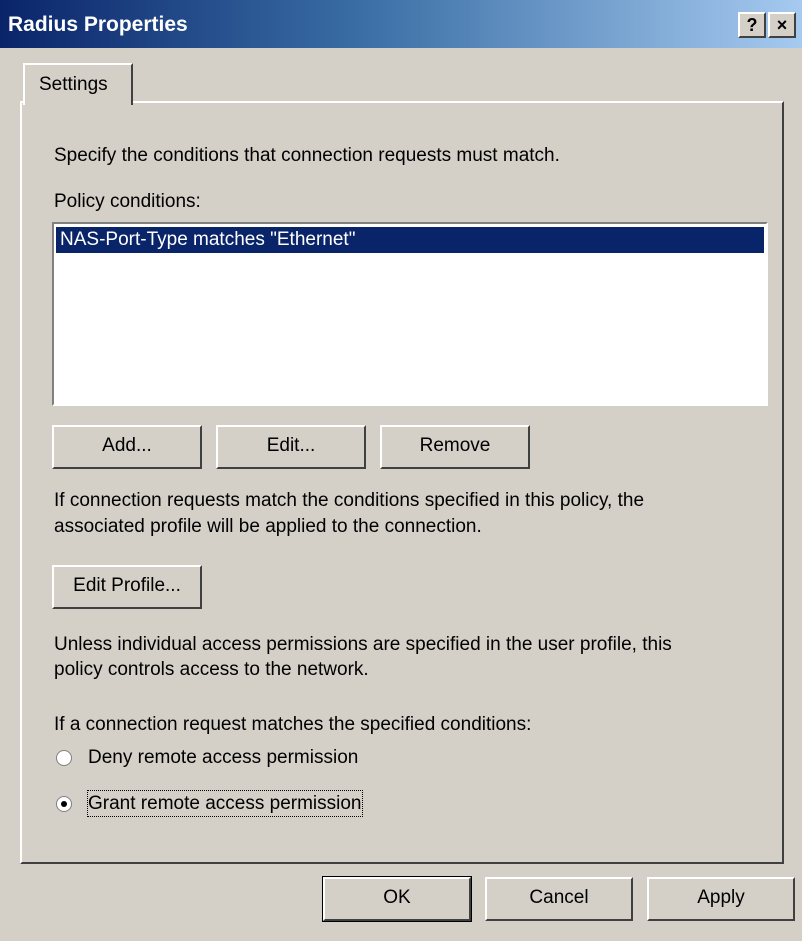  What do you see at coordinates (721, 899) in the screenshot?
I see `apply-button: Apply` at bounding box center [721, 899].